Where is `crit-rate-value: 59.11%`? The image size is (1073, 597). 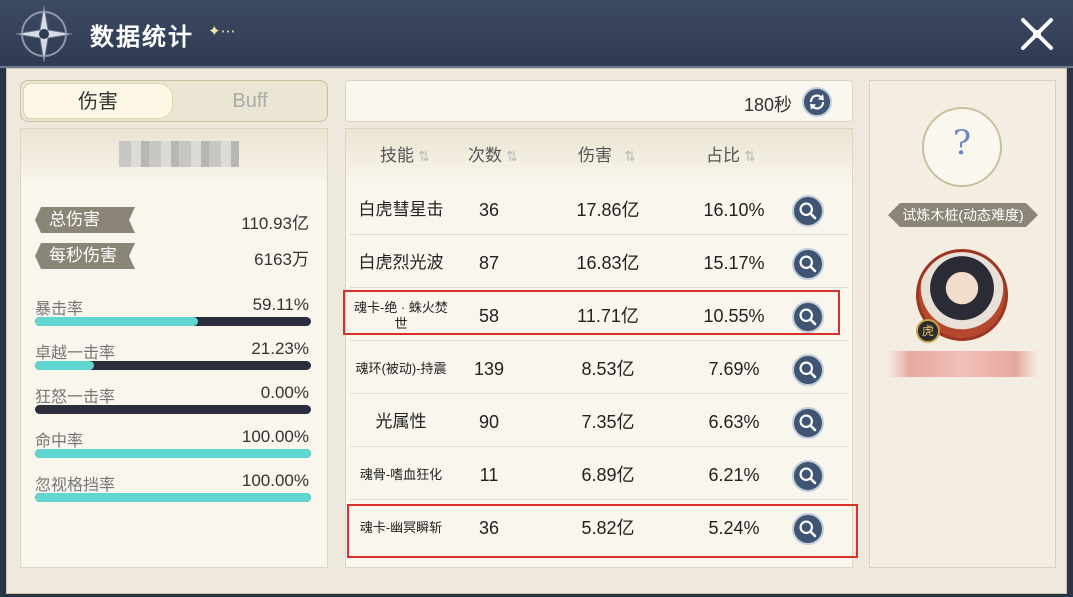
crit-rate-value: 59.11% is located at coordinates (280, 304).